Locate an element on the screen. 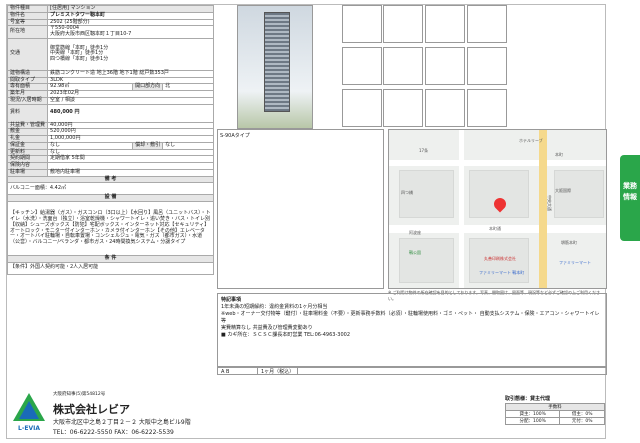 The height and width of the screenshot is (443, 640). address-label: 所在地 is located at coordinates (27, 32).